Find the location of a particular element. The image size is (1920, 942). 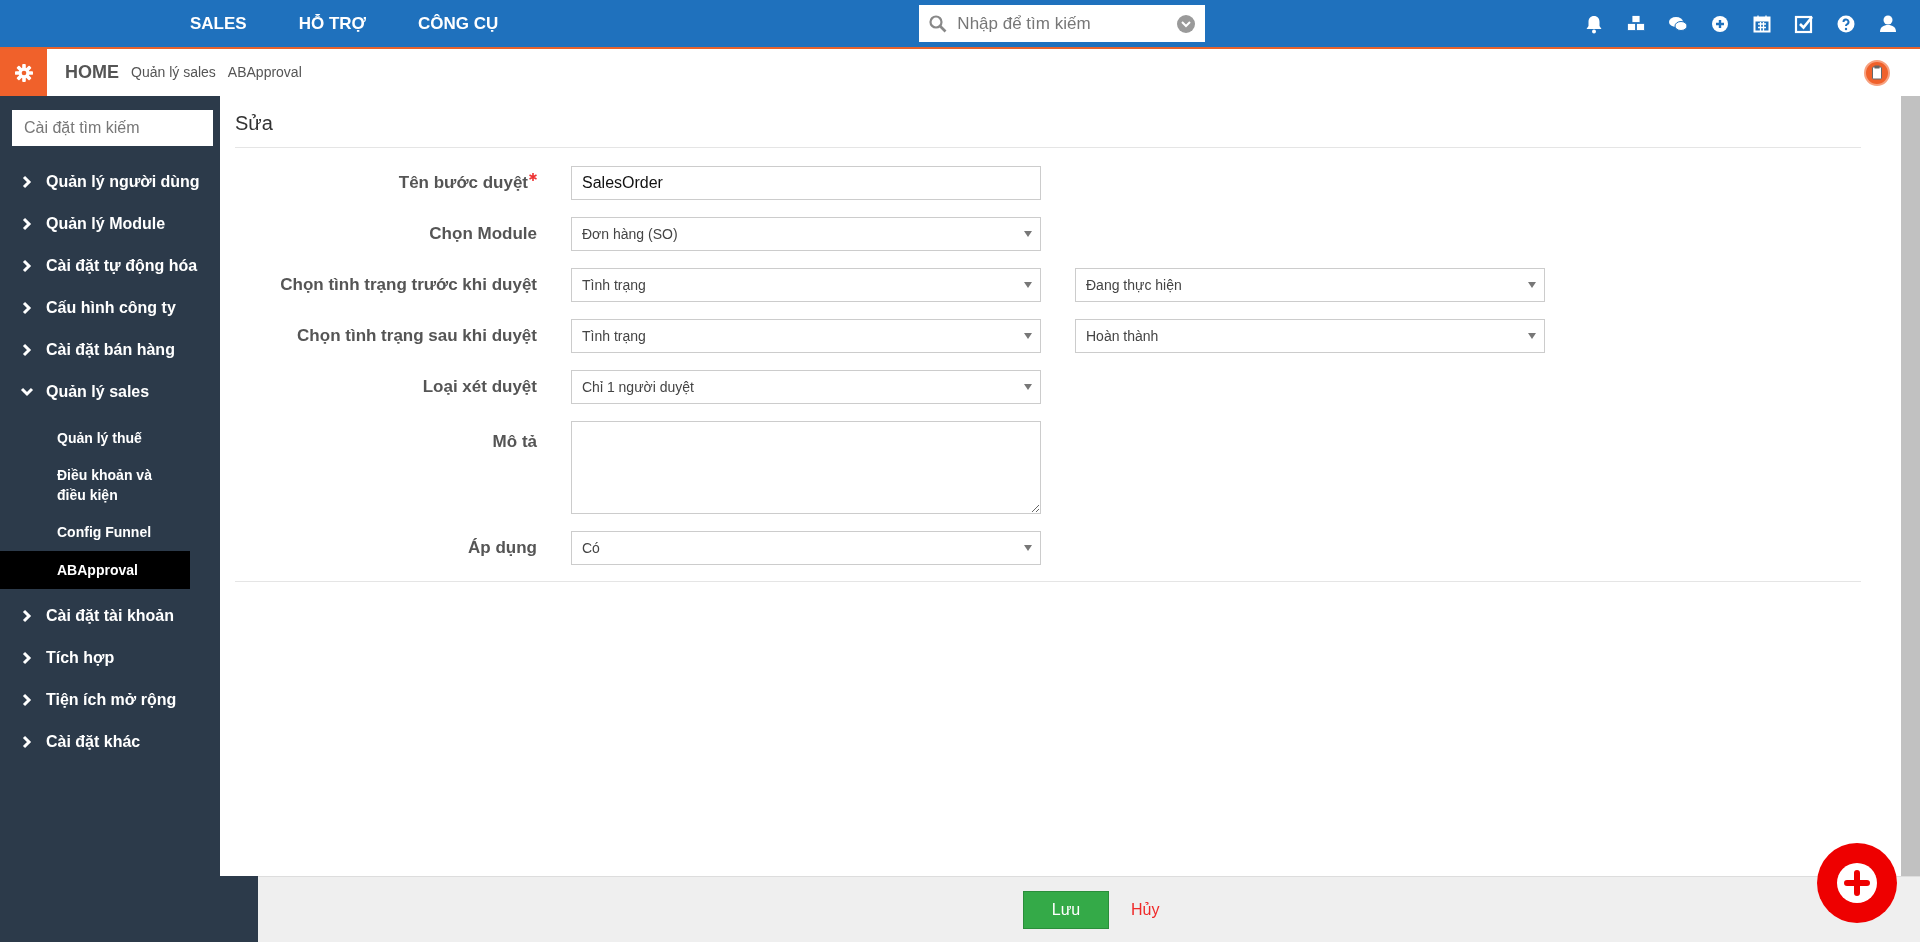

sidebar-subitem: Quản lý thuế is located at coordinates (95, 438).